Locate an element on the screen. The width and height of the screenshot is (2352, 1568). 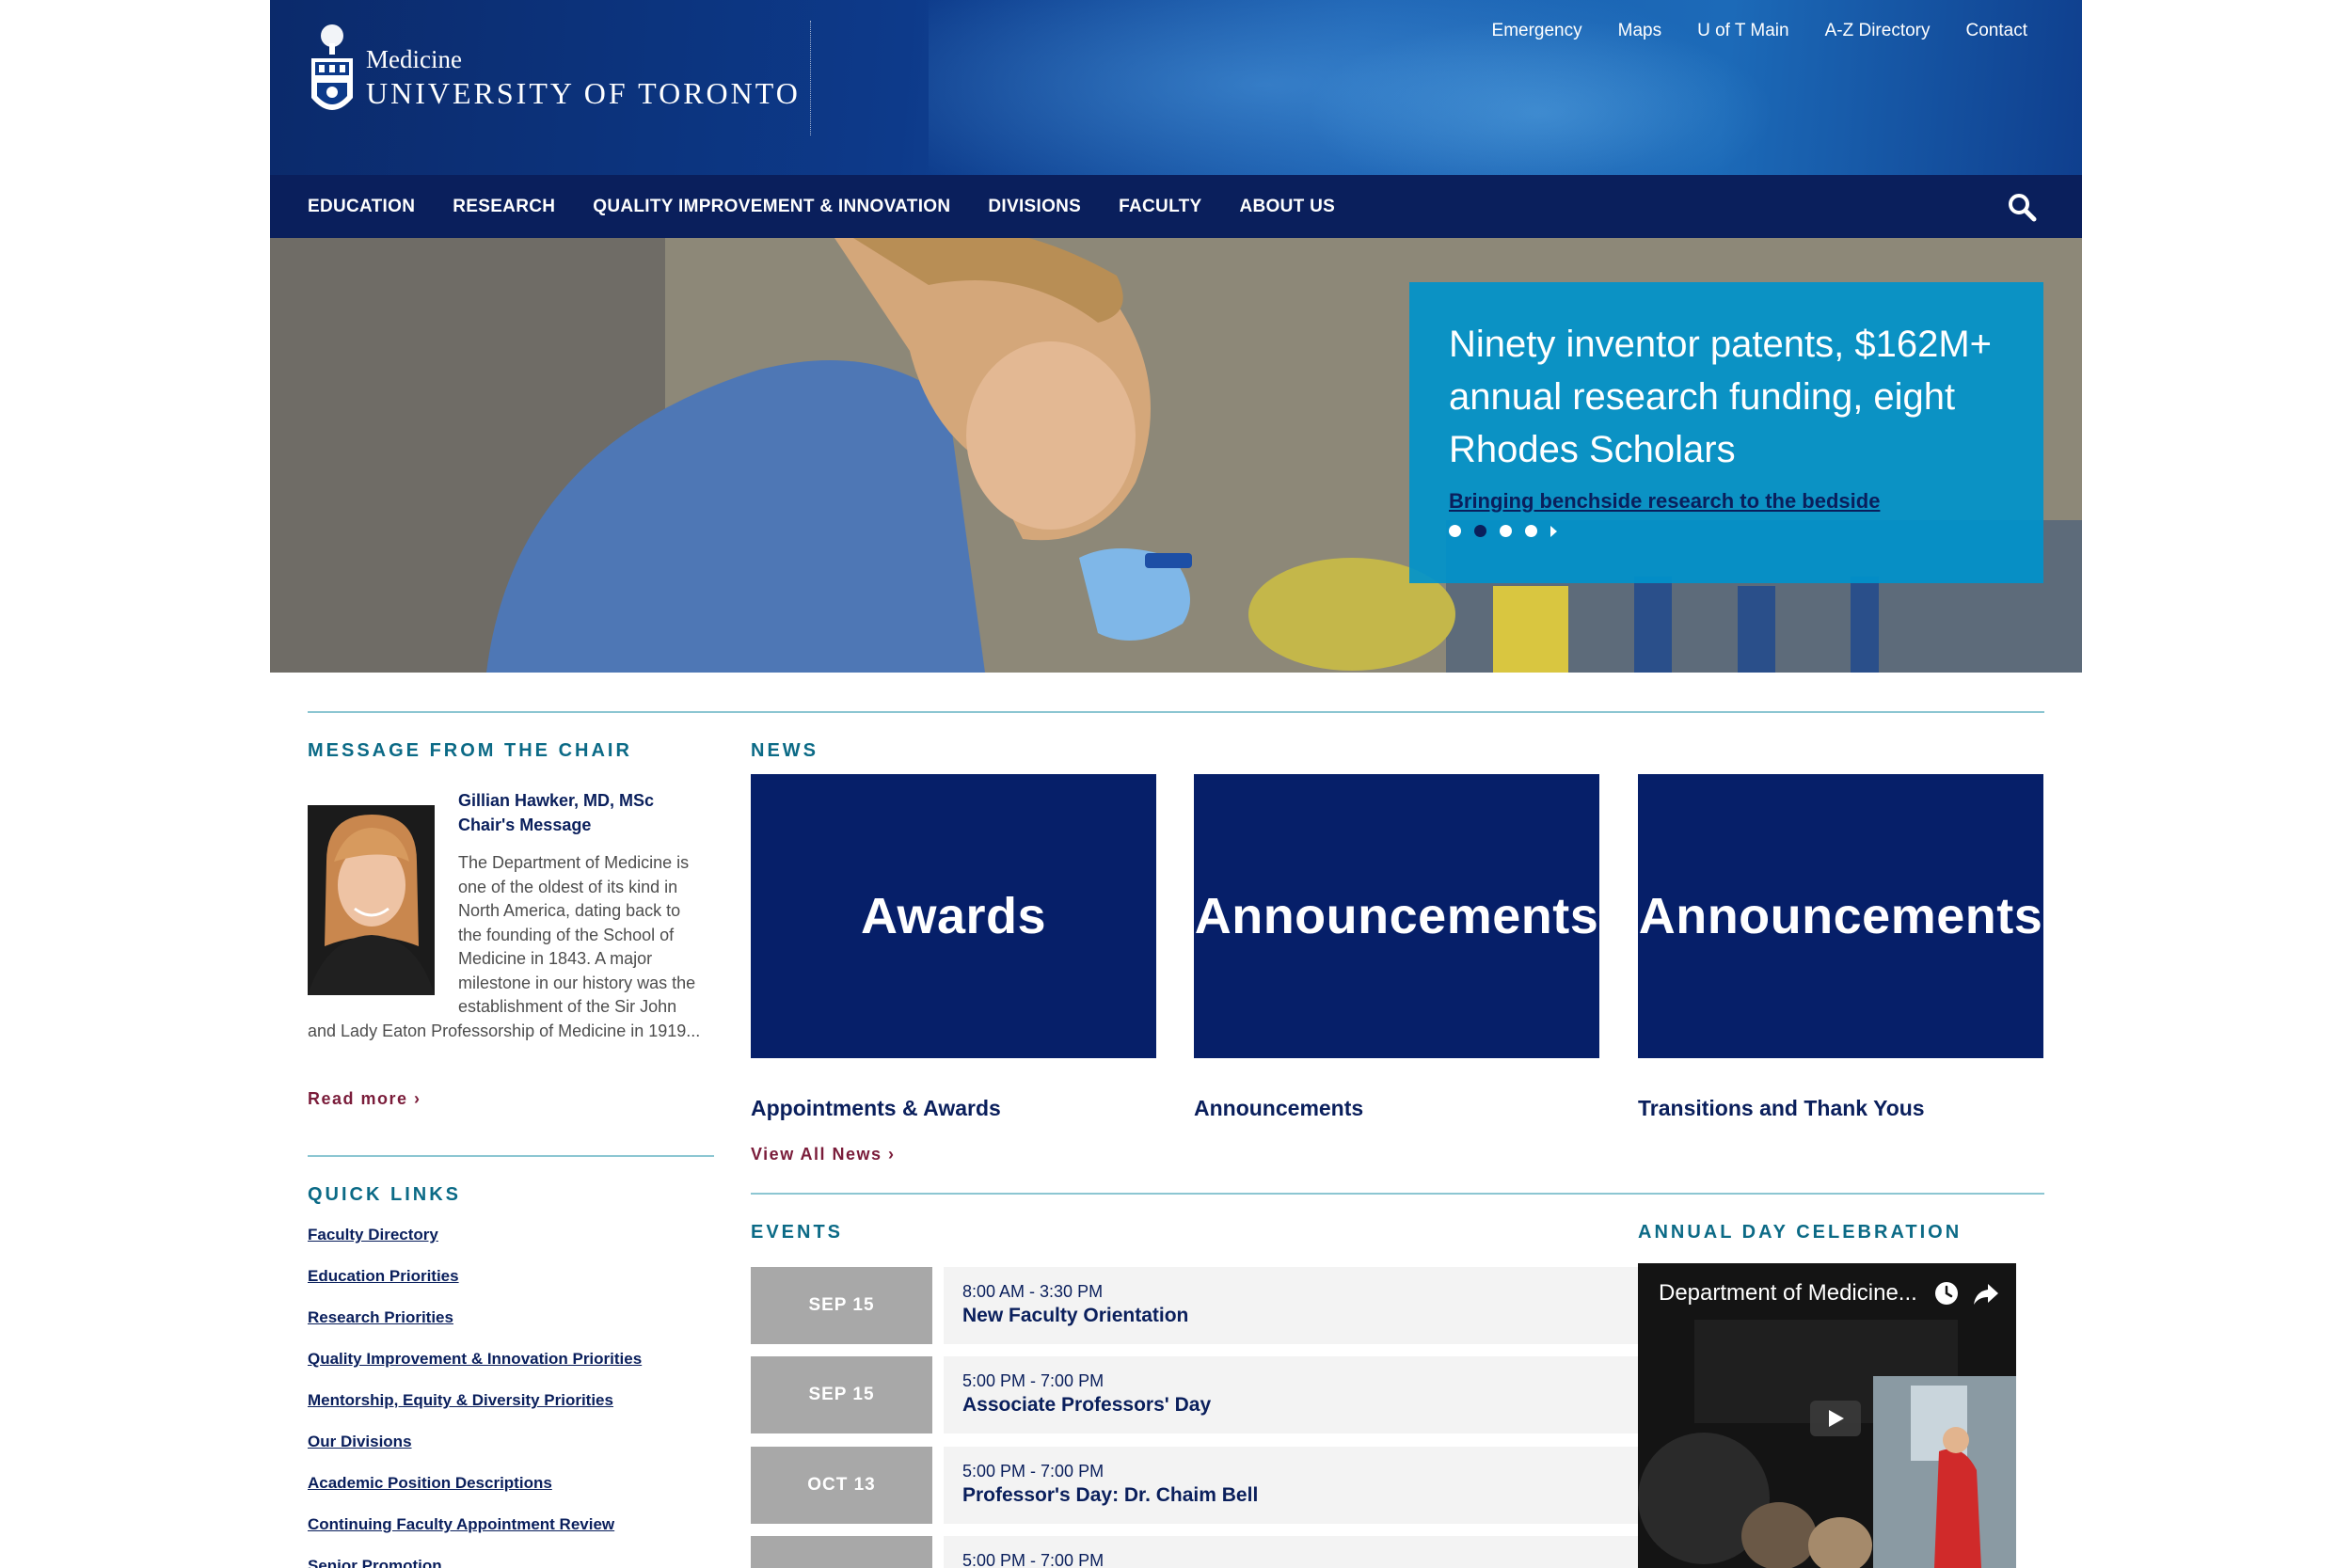
carousel-pagination is located at coordinates (1503, 531).